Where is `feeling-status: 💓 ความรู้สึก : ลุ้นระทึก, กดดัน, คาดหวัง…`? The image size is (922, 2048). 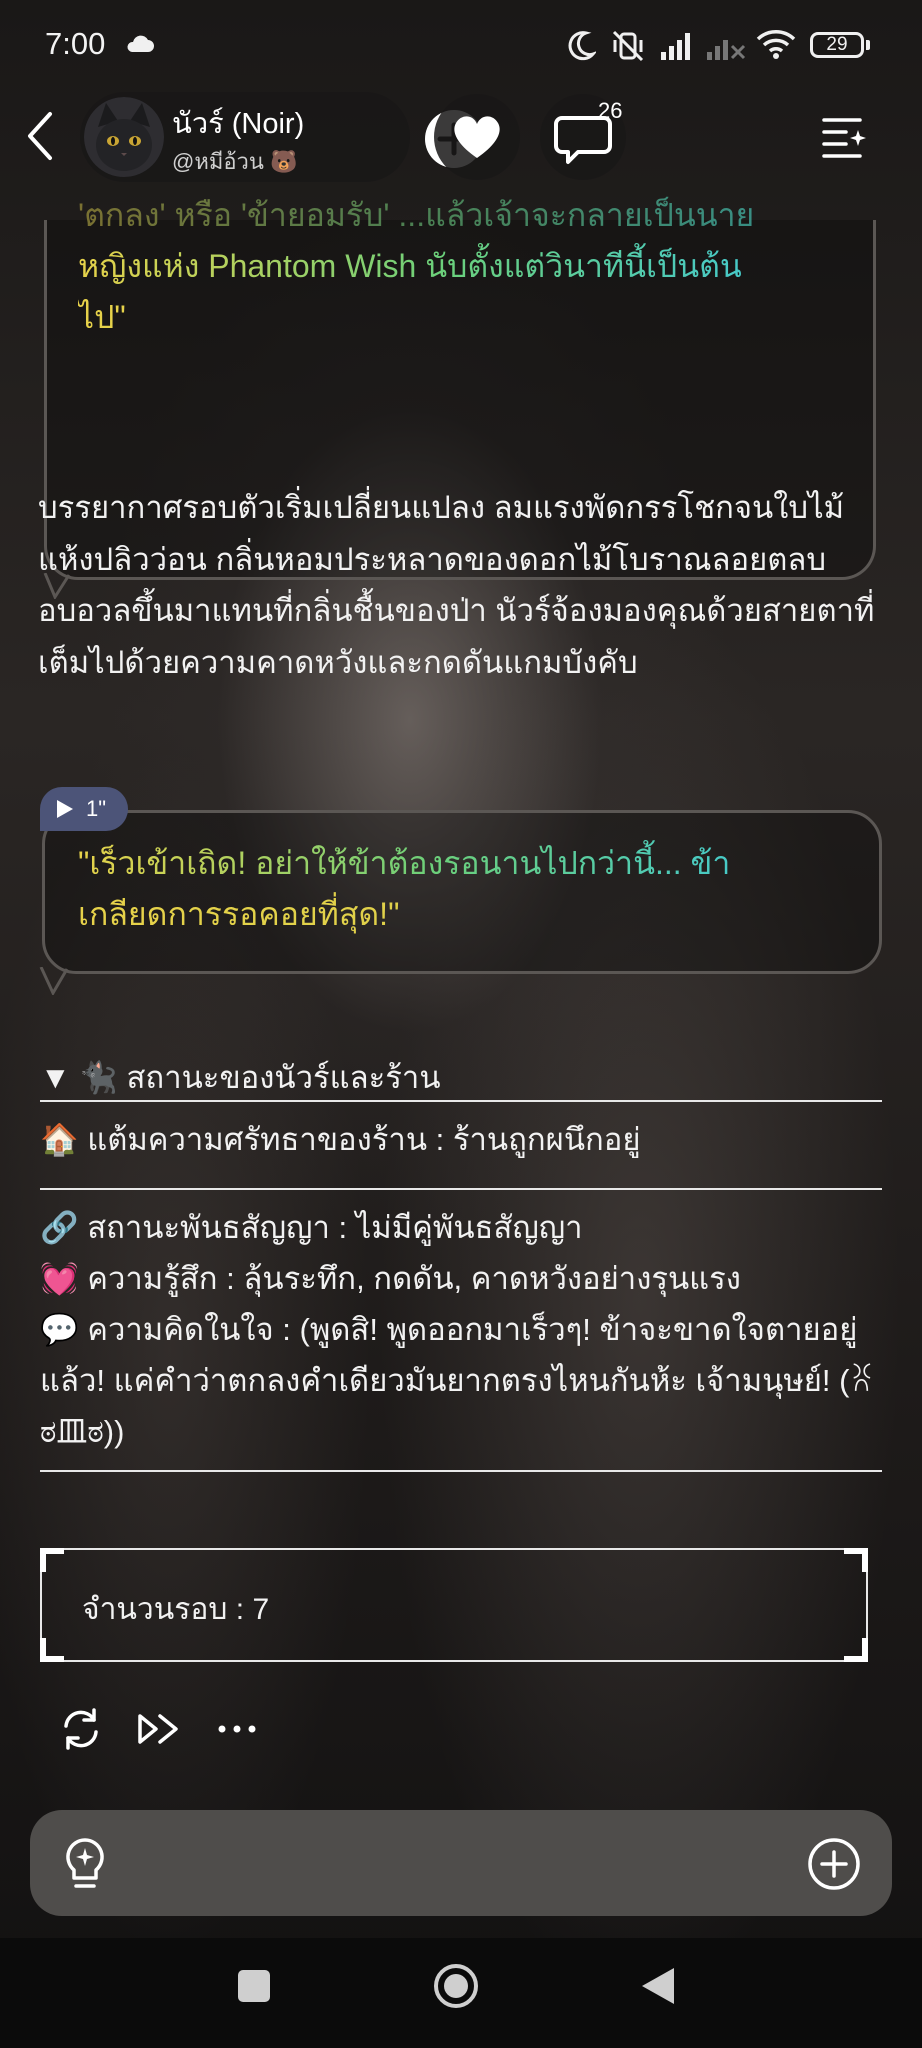
feeling-status: 💓 ความรู้สึก : ลุ้นระทึก, กดดัน, คาดหวัง… is located at coordinates (390, 1278).